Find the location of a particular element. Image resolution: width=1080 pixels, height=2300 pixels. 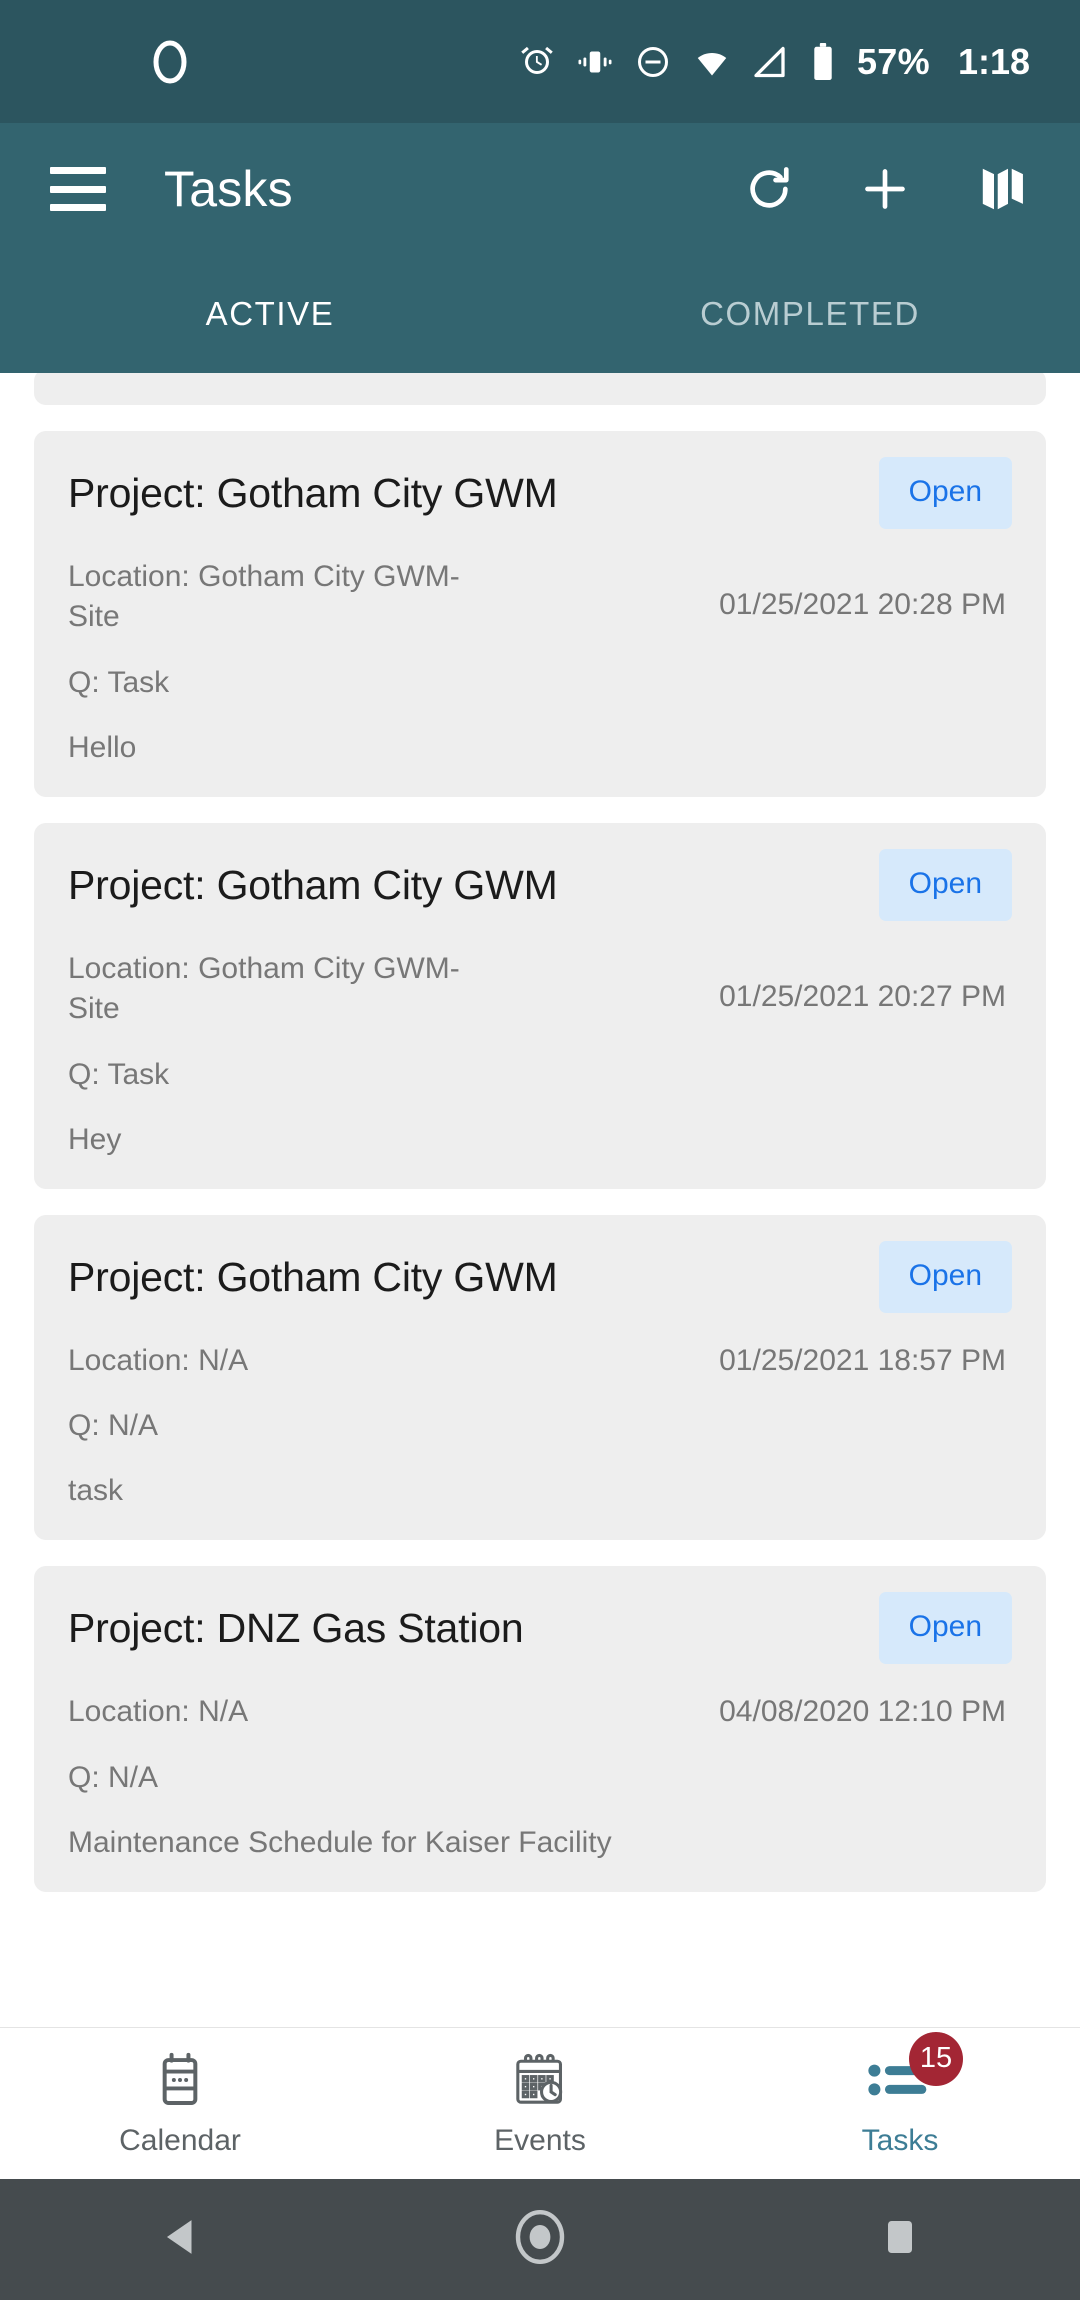

bottom-navigation: Calendar Events 15 Tasks is located at coordinates (540, 2103).